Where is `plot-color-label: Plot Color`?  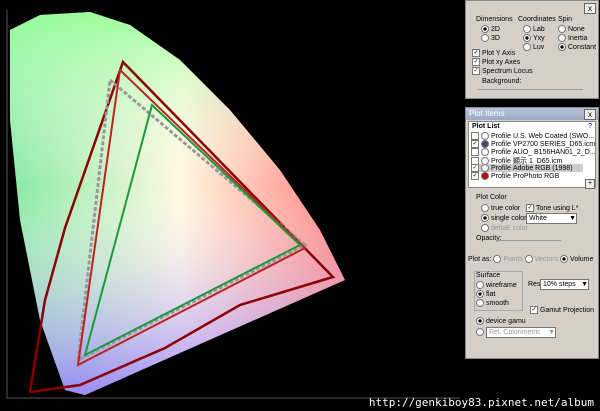
plot-color-label: Plot Color is located at coordinates (491, 197).